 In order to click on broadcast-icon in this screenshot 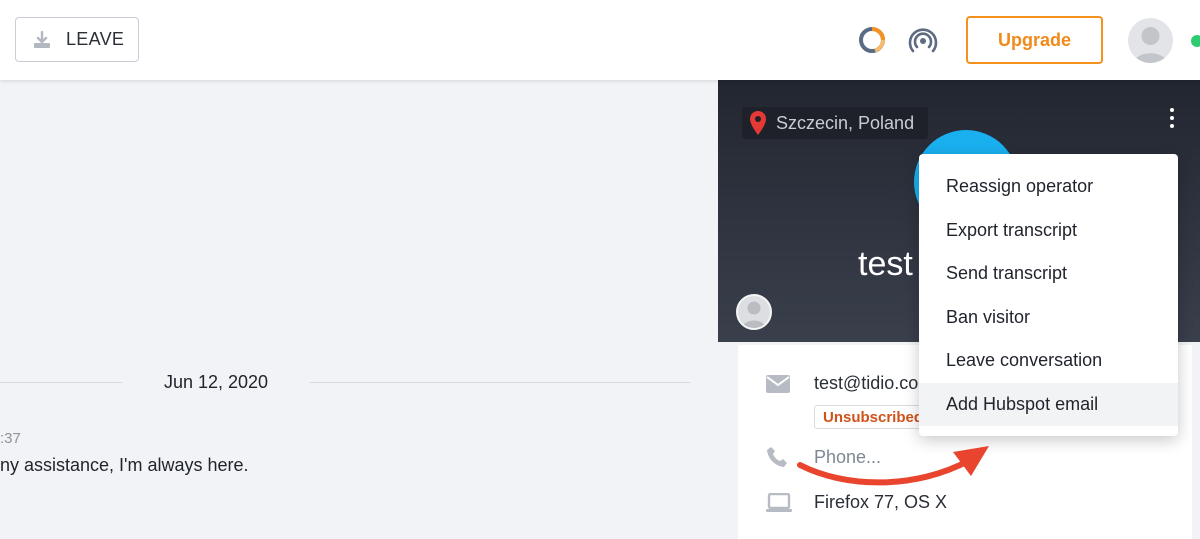, I will do `click(923, 40)`.